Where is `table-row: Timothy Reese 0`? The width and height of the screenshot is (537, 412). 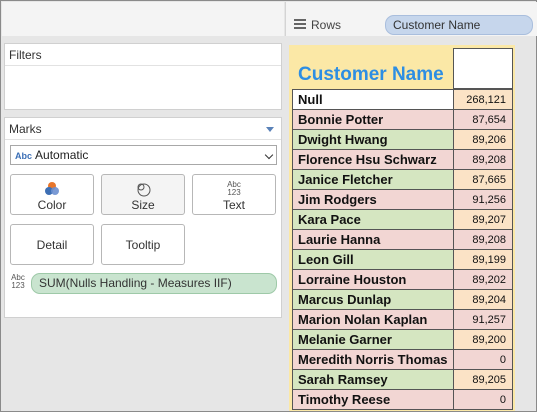 table-row: Timothy Reese 0 is located at coordinates (403, 399).